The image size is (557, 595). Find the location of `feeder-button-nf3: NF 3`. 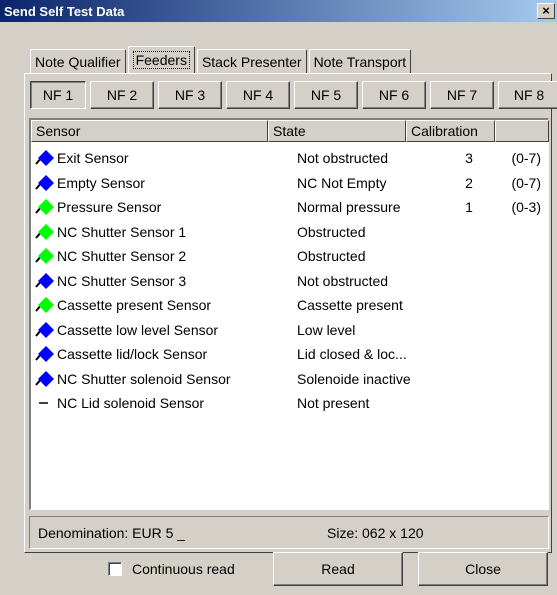

feeder-button-nf3: NF 3 is located at coordinates (190, 95).